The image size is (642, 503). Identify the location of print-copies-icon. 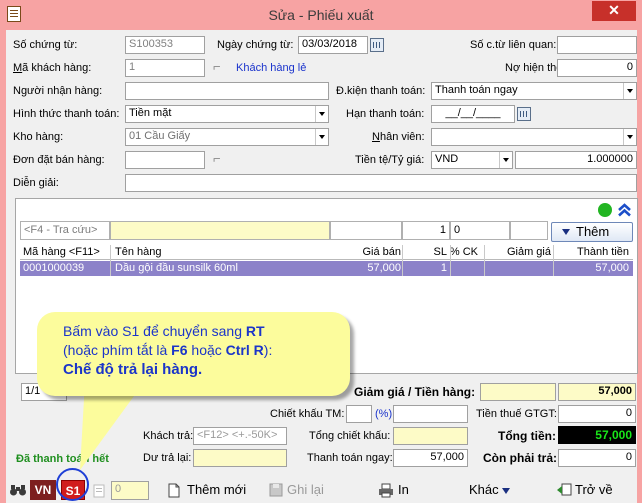
(99, 491).